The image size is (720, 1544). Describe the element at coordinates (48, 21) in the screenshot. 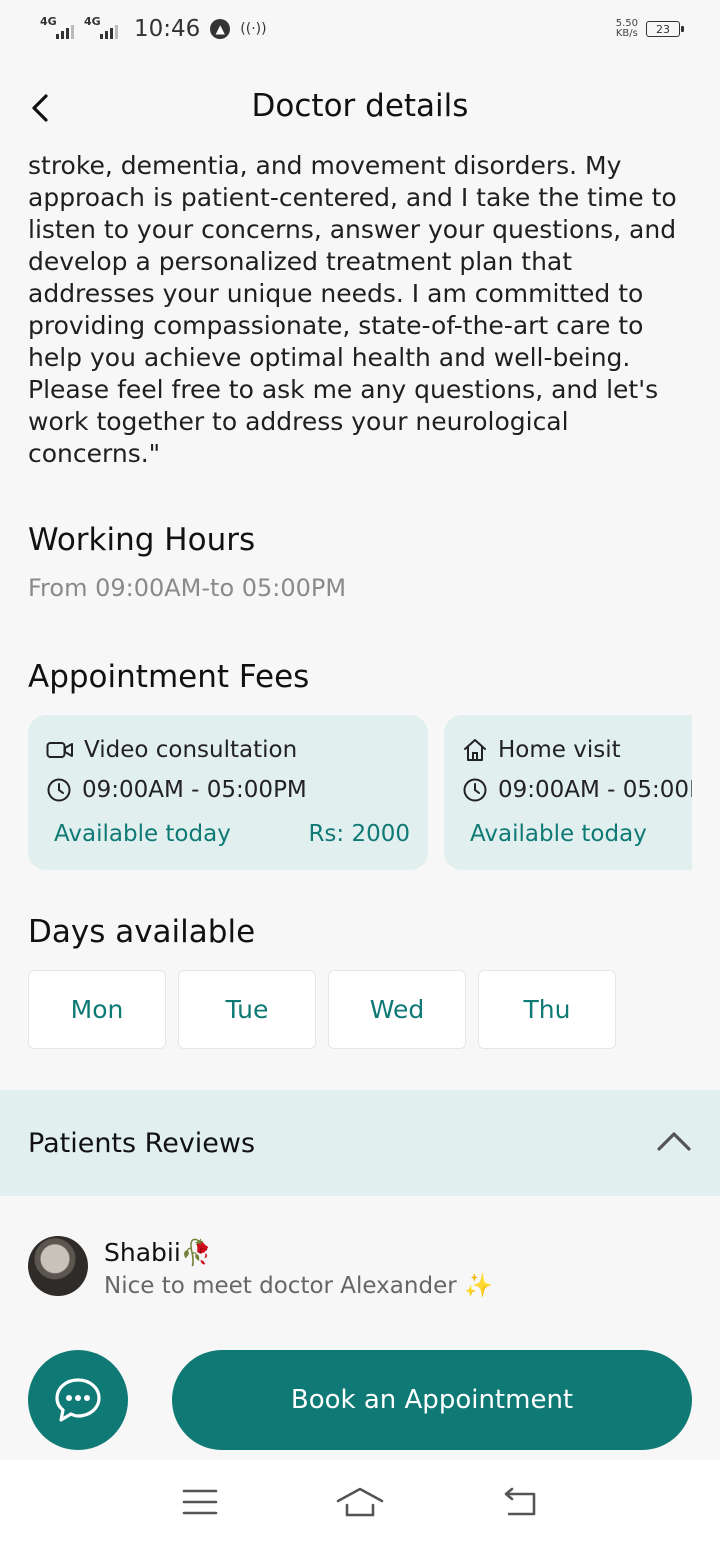

I see `network-type-1: 4G` at that location.